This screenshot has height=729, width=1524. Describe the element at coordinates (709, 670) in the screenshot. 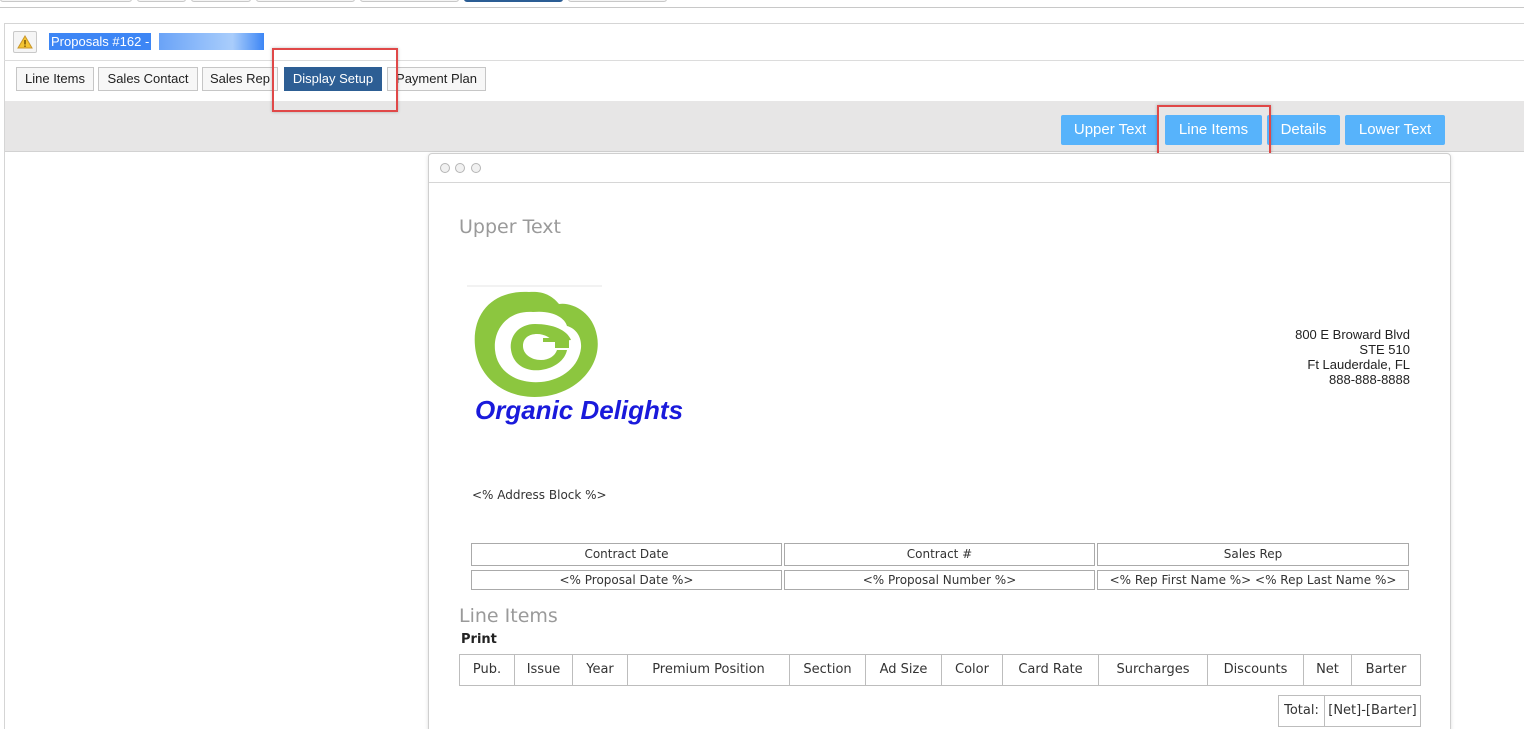

I see `column-header: Premium Position` at that location.